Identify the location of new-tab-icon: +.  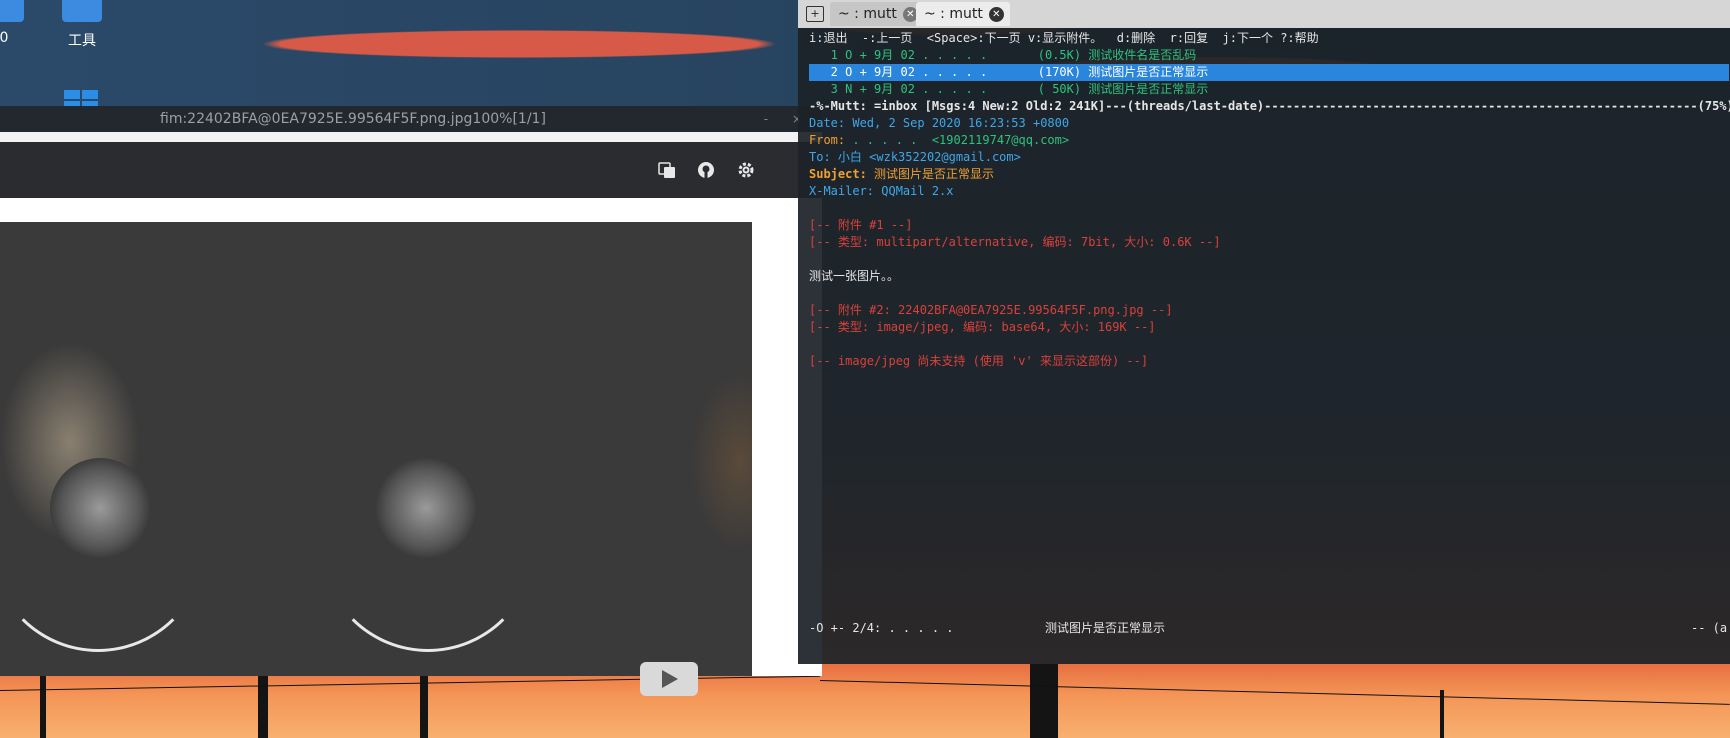
(815, 14).